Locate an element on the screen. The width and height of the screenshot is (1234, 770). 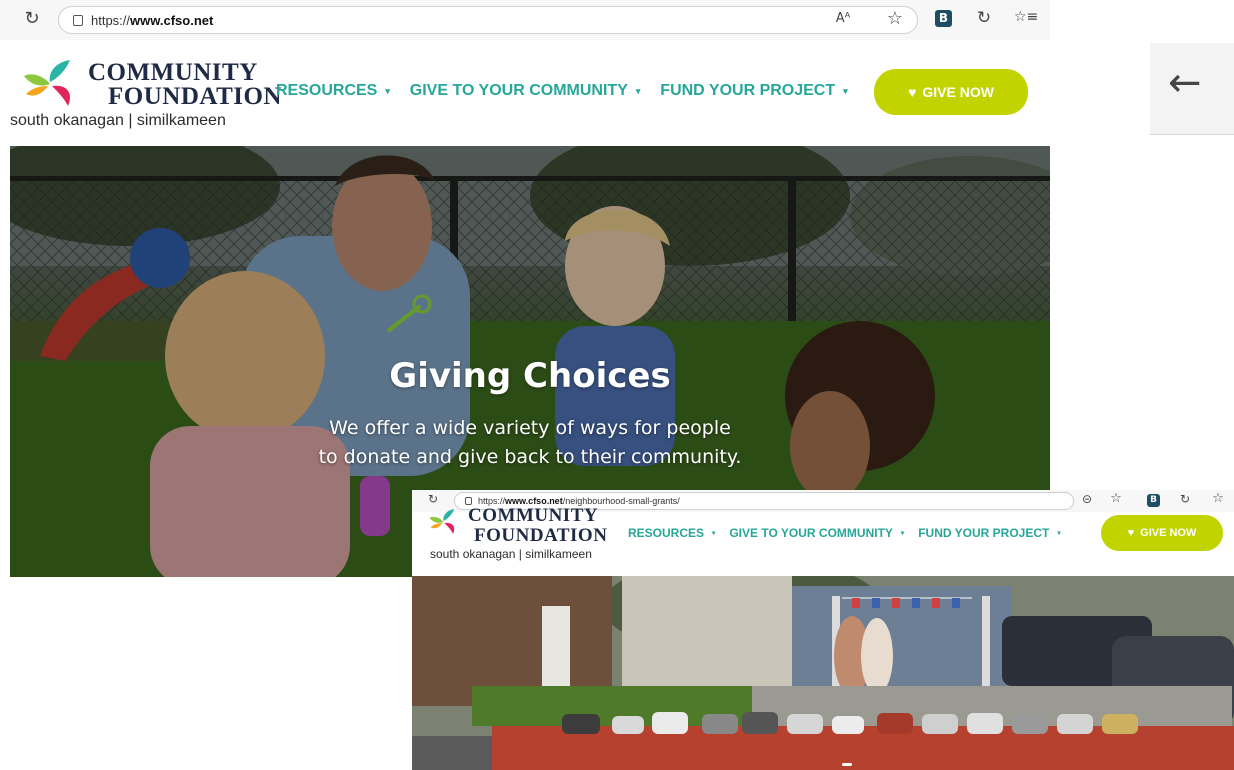
address-bar: https://www.cfso.net is located at coordinates (488, 20).